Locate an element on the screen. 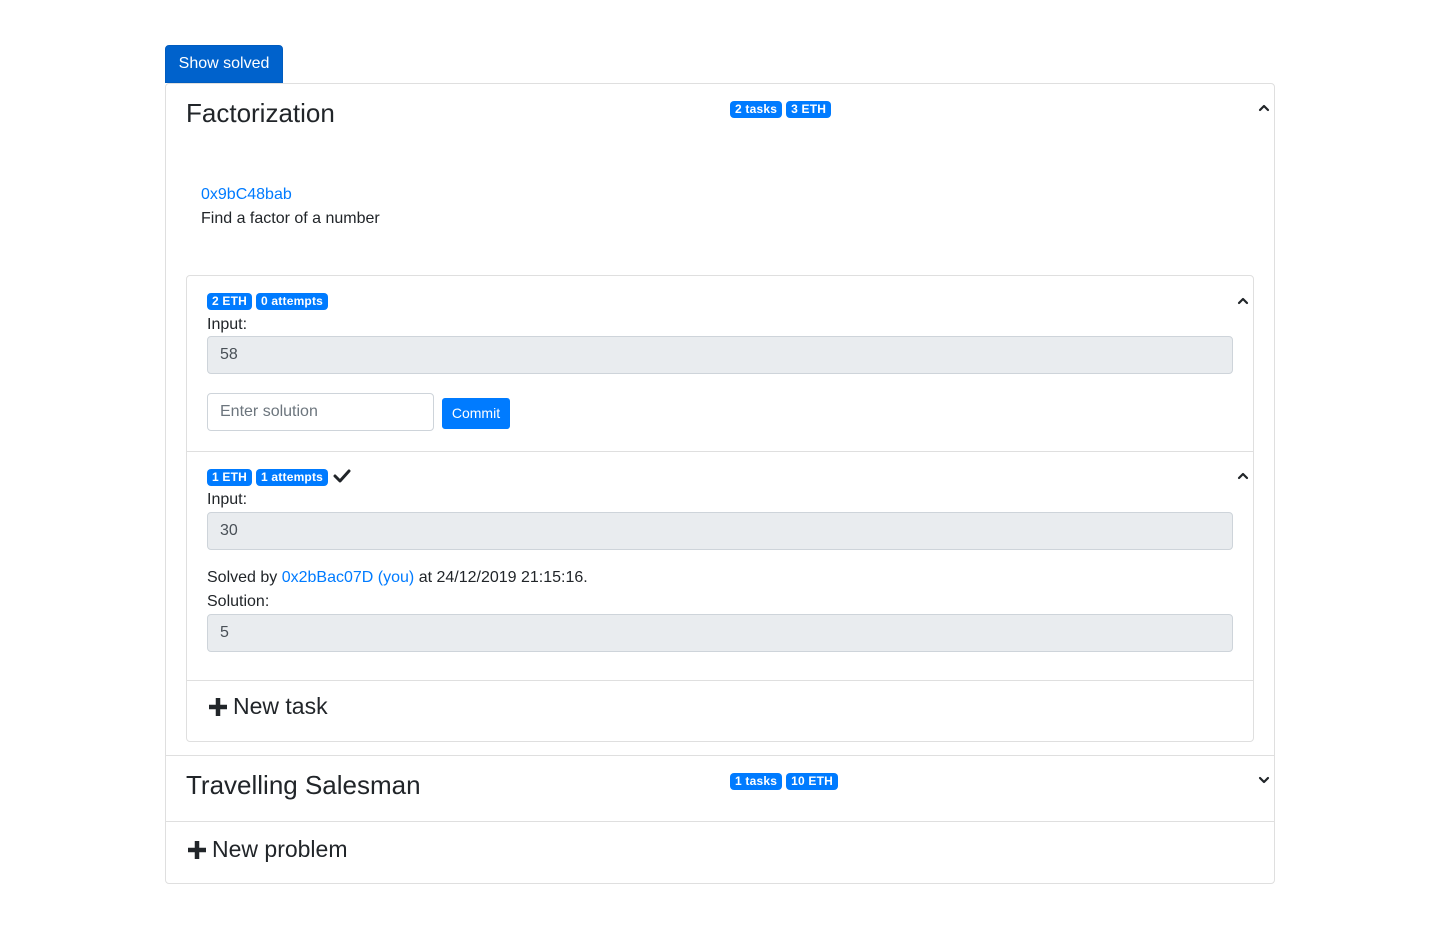 The image size is (1440, 930). solver-address-link: 0x2bBac07D (you) is located at coordinates (348, 577).